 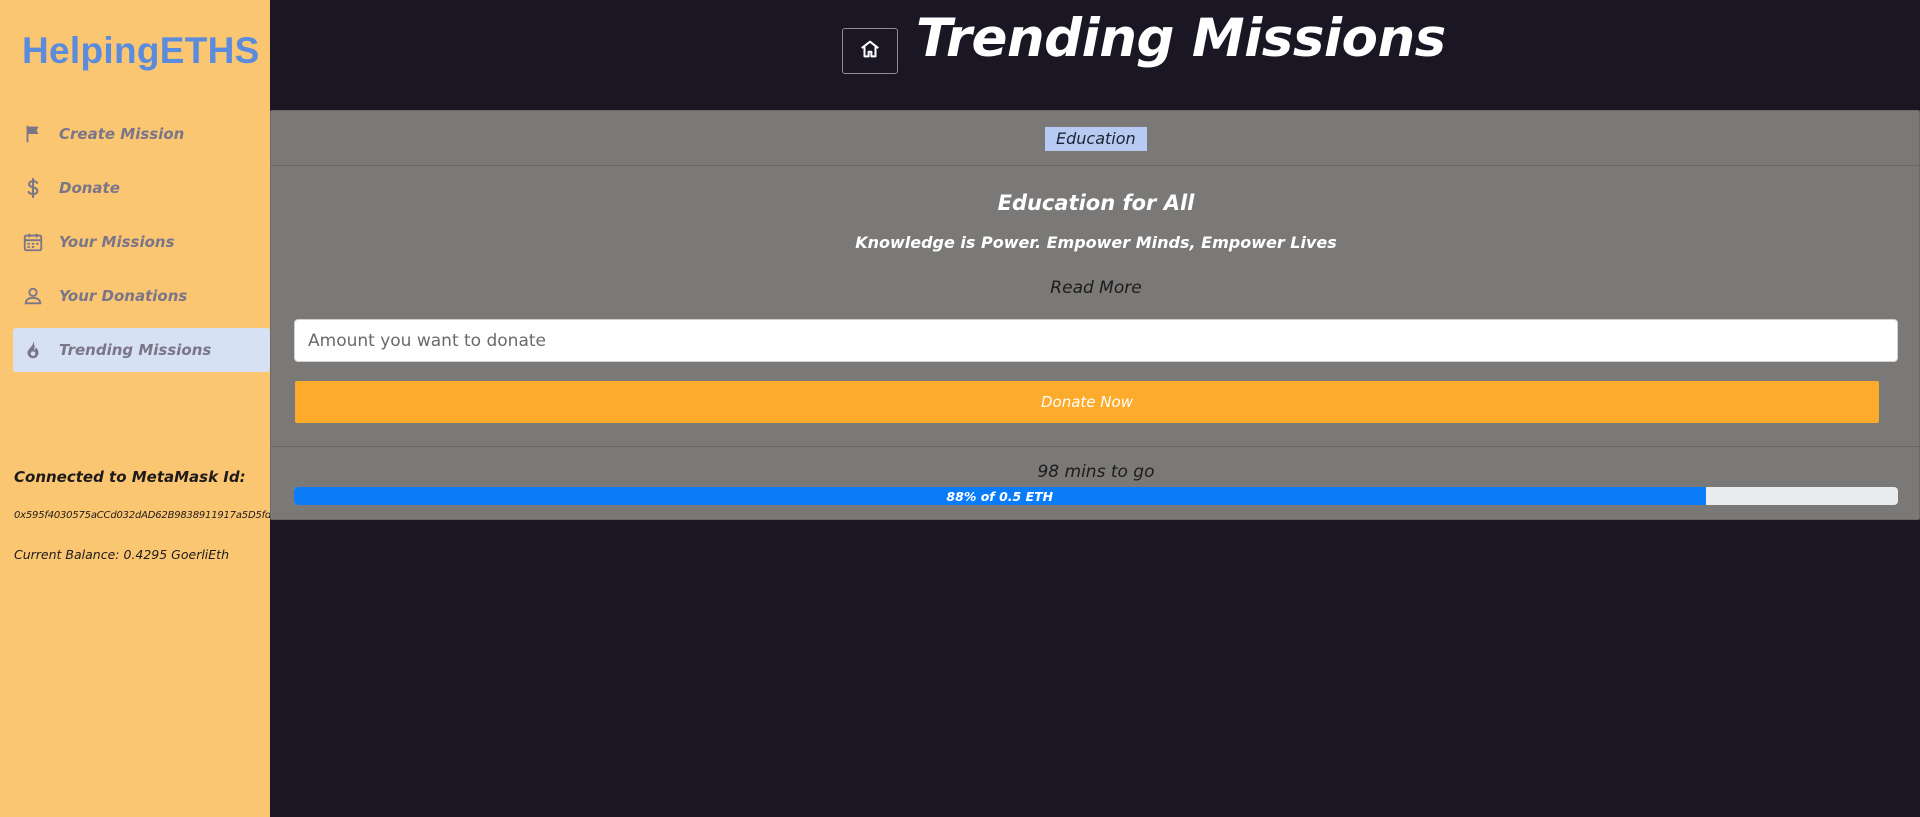 I want to click on home-icon, so click(x=870, y=51).